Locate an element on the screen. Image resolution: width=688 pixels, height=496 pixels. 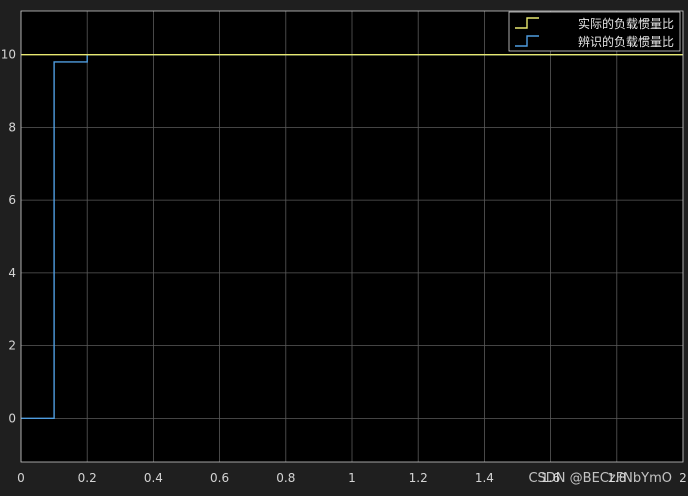
legend-label: 实际的负载惯量比 is located at coordinates (626, 23).